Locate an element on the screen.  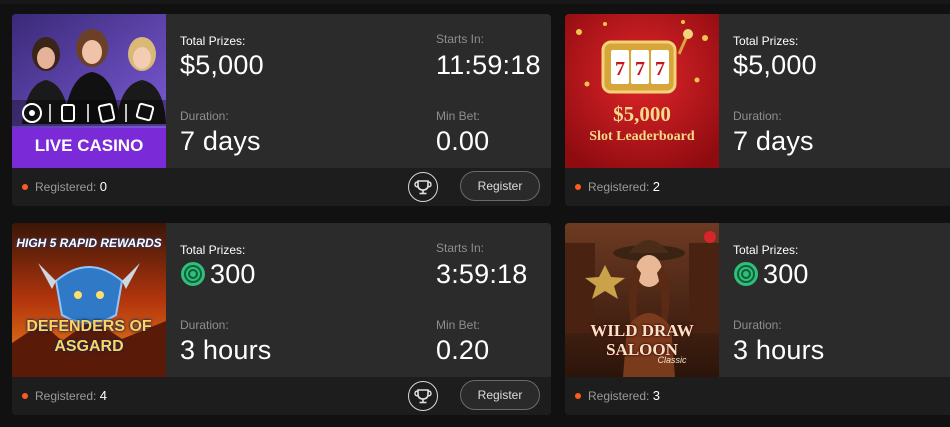
tournament-footer: Registered: 4 Register is located at coordinates (281, 396).